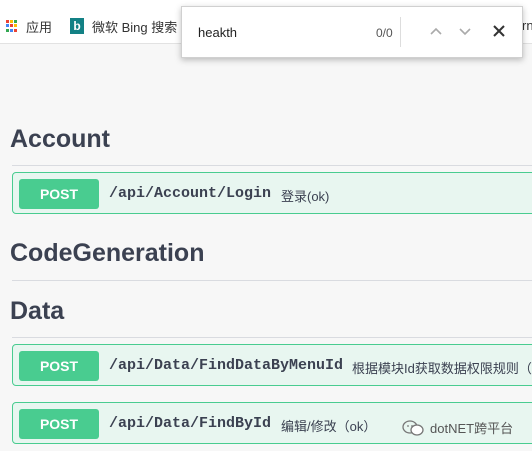  Describe the element at coordinates (37, 311) in the screenshot. I see `tag-title-data: Data` at that location.